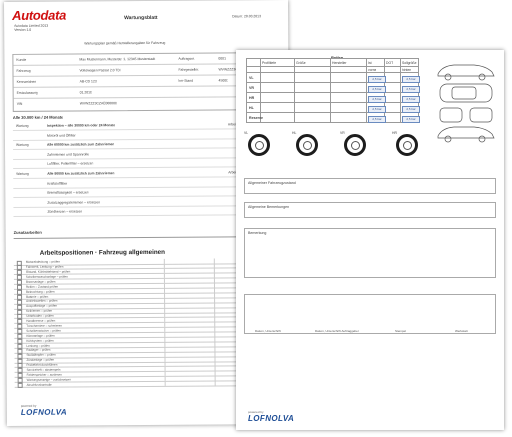 This screenshot has height=437, width=512. I want to click on tire-label: VL, so click(246, 133).